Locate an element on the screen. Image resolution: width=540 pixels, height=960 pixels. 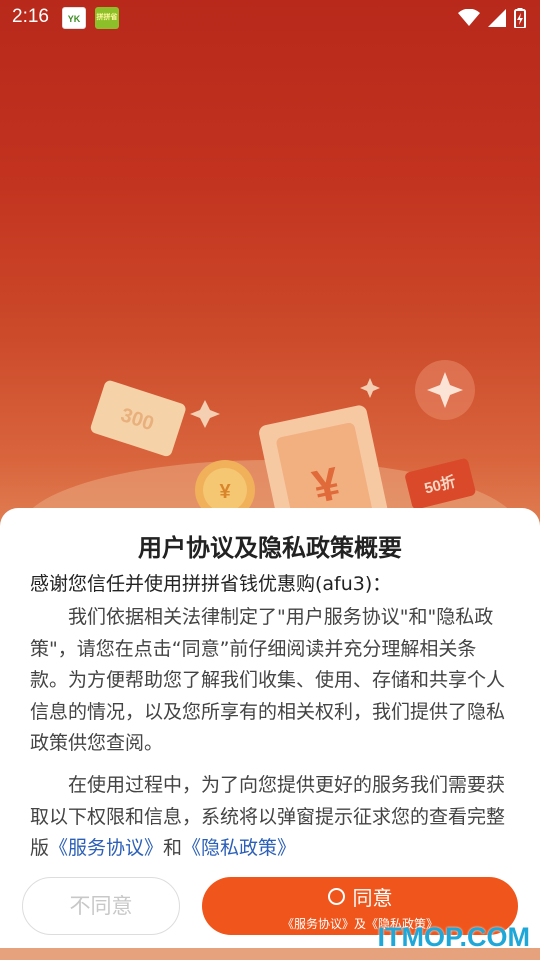
and-text: 和 is located at coordinates (173, 848).